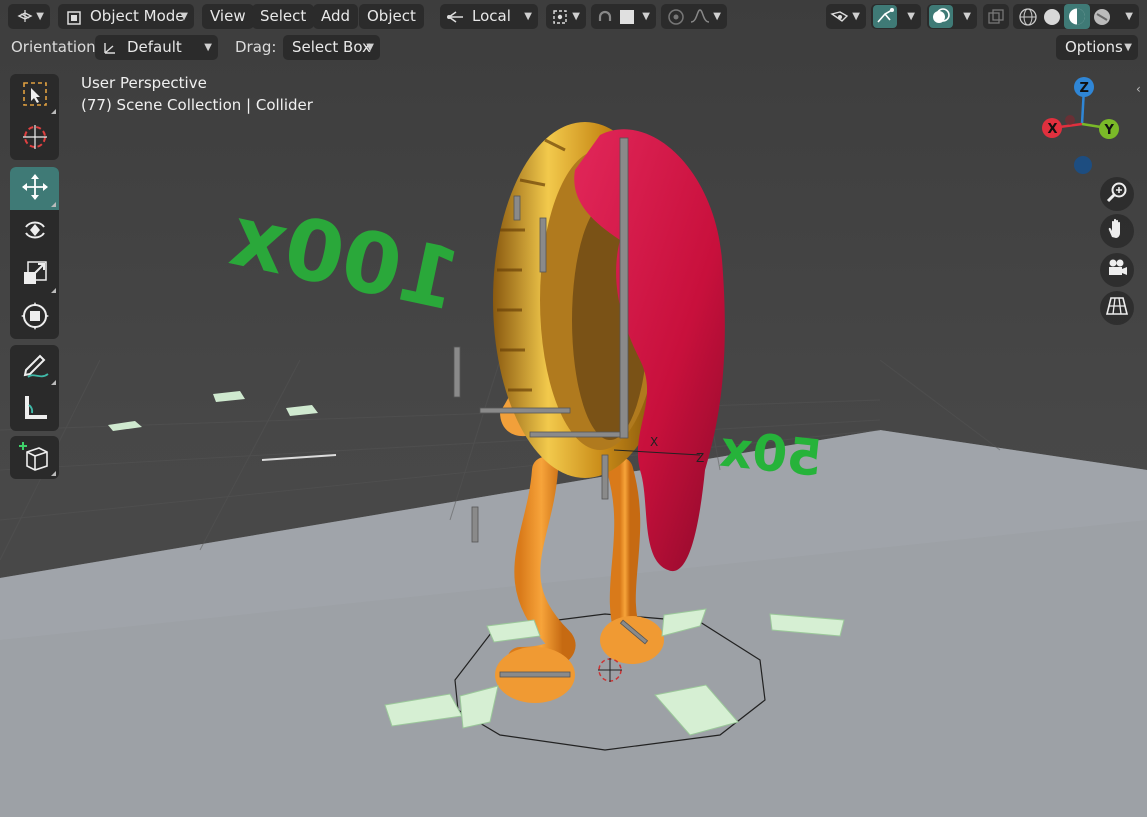 This screenshot has height=817, width=1147. Describe the element at coordinates (336, 16) in the screenshot. I see `menu-add: Add` at that location.